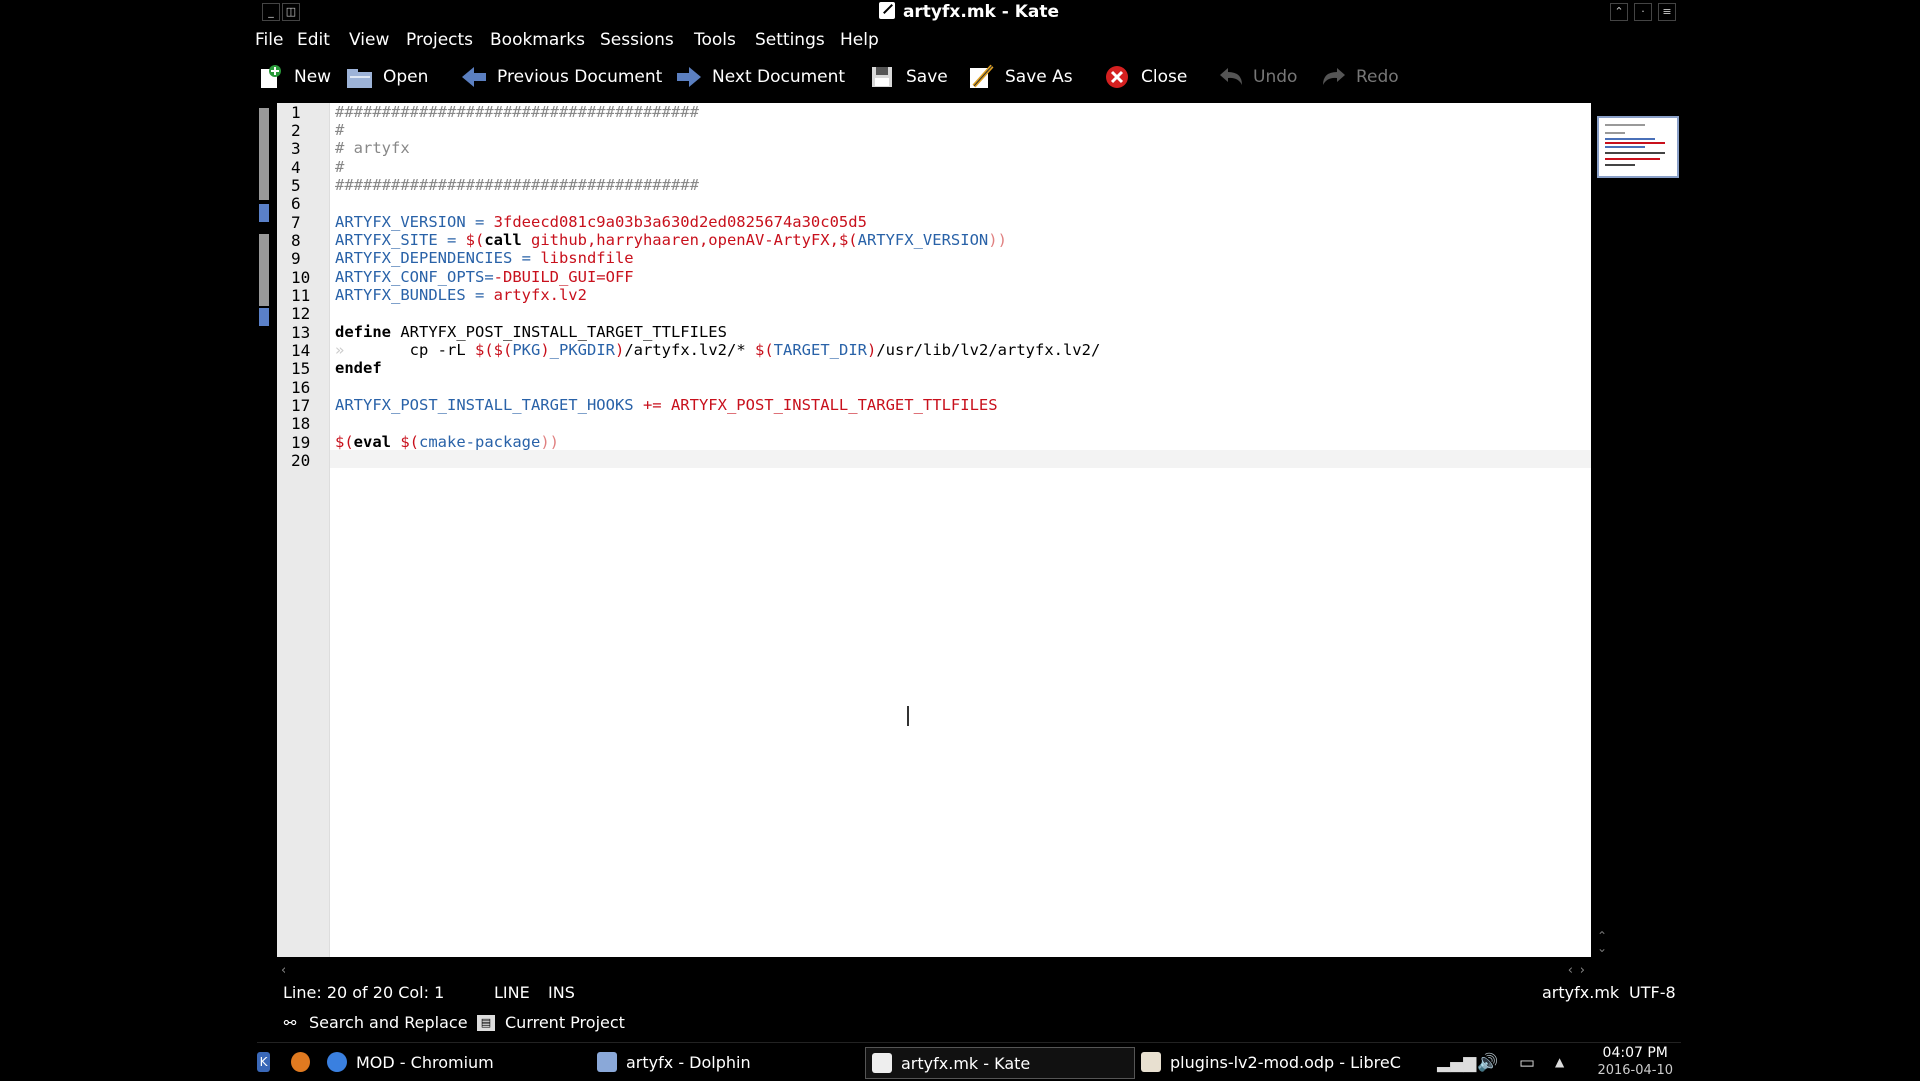 The image size is (1920, 1081). I want to click on selection-mode: LINE, so click(512, 992).